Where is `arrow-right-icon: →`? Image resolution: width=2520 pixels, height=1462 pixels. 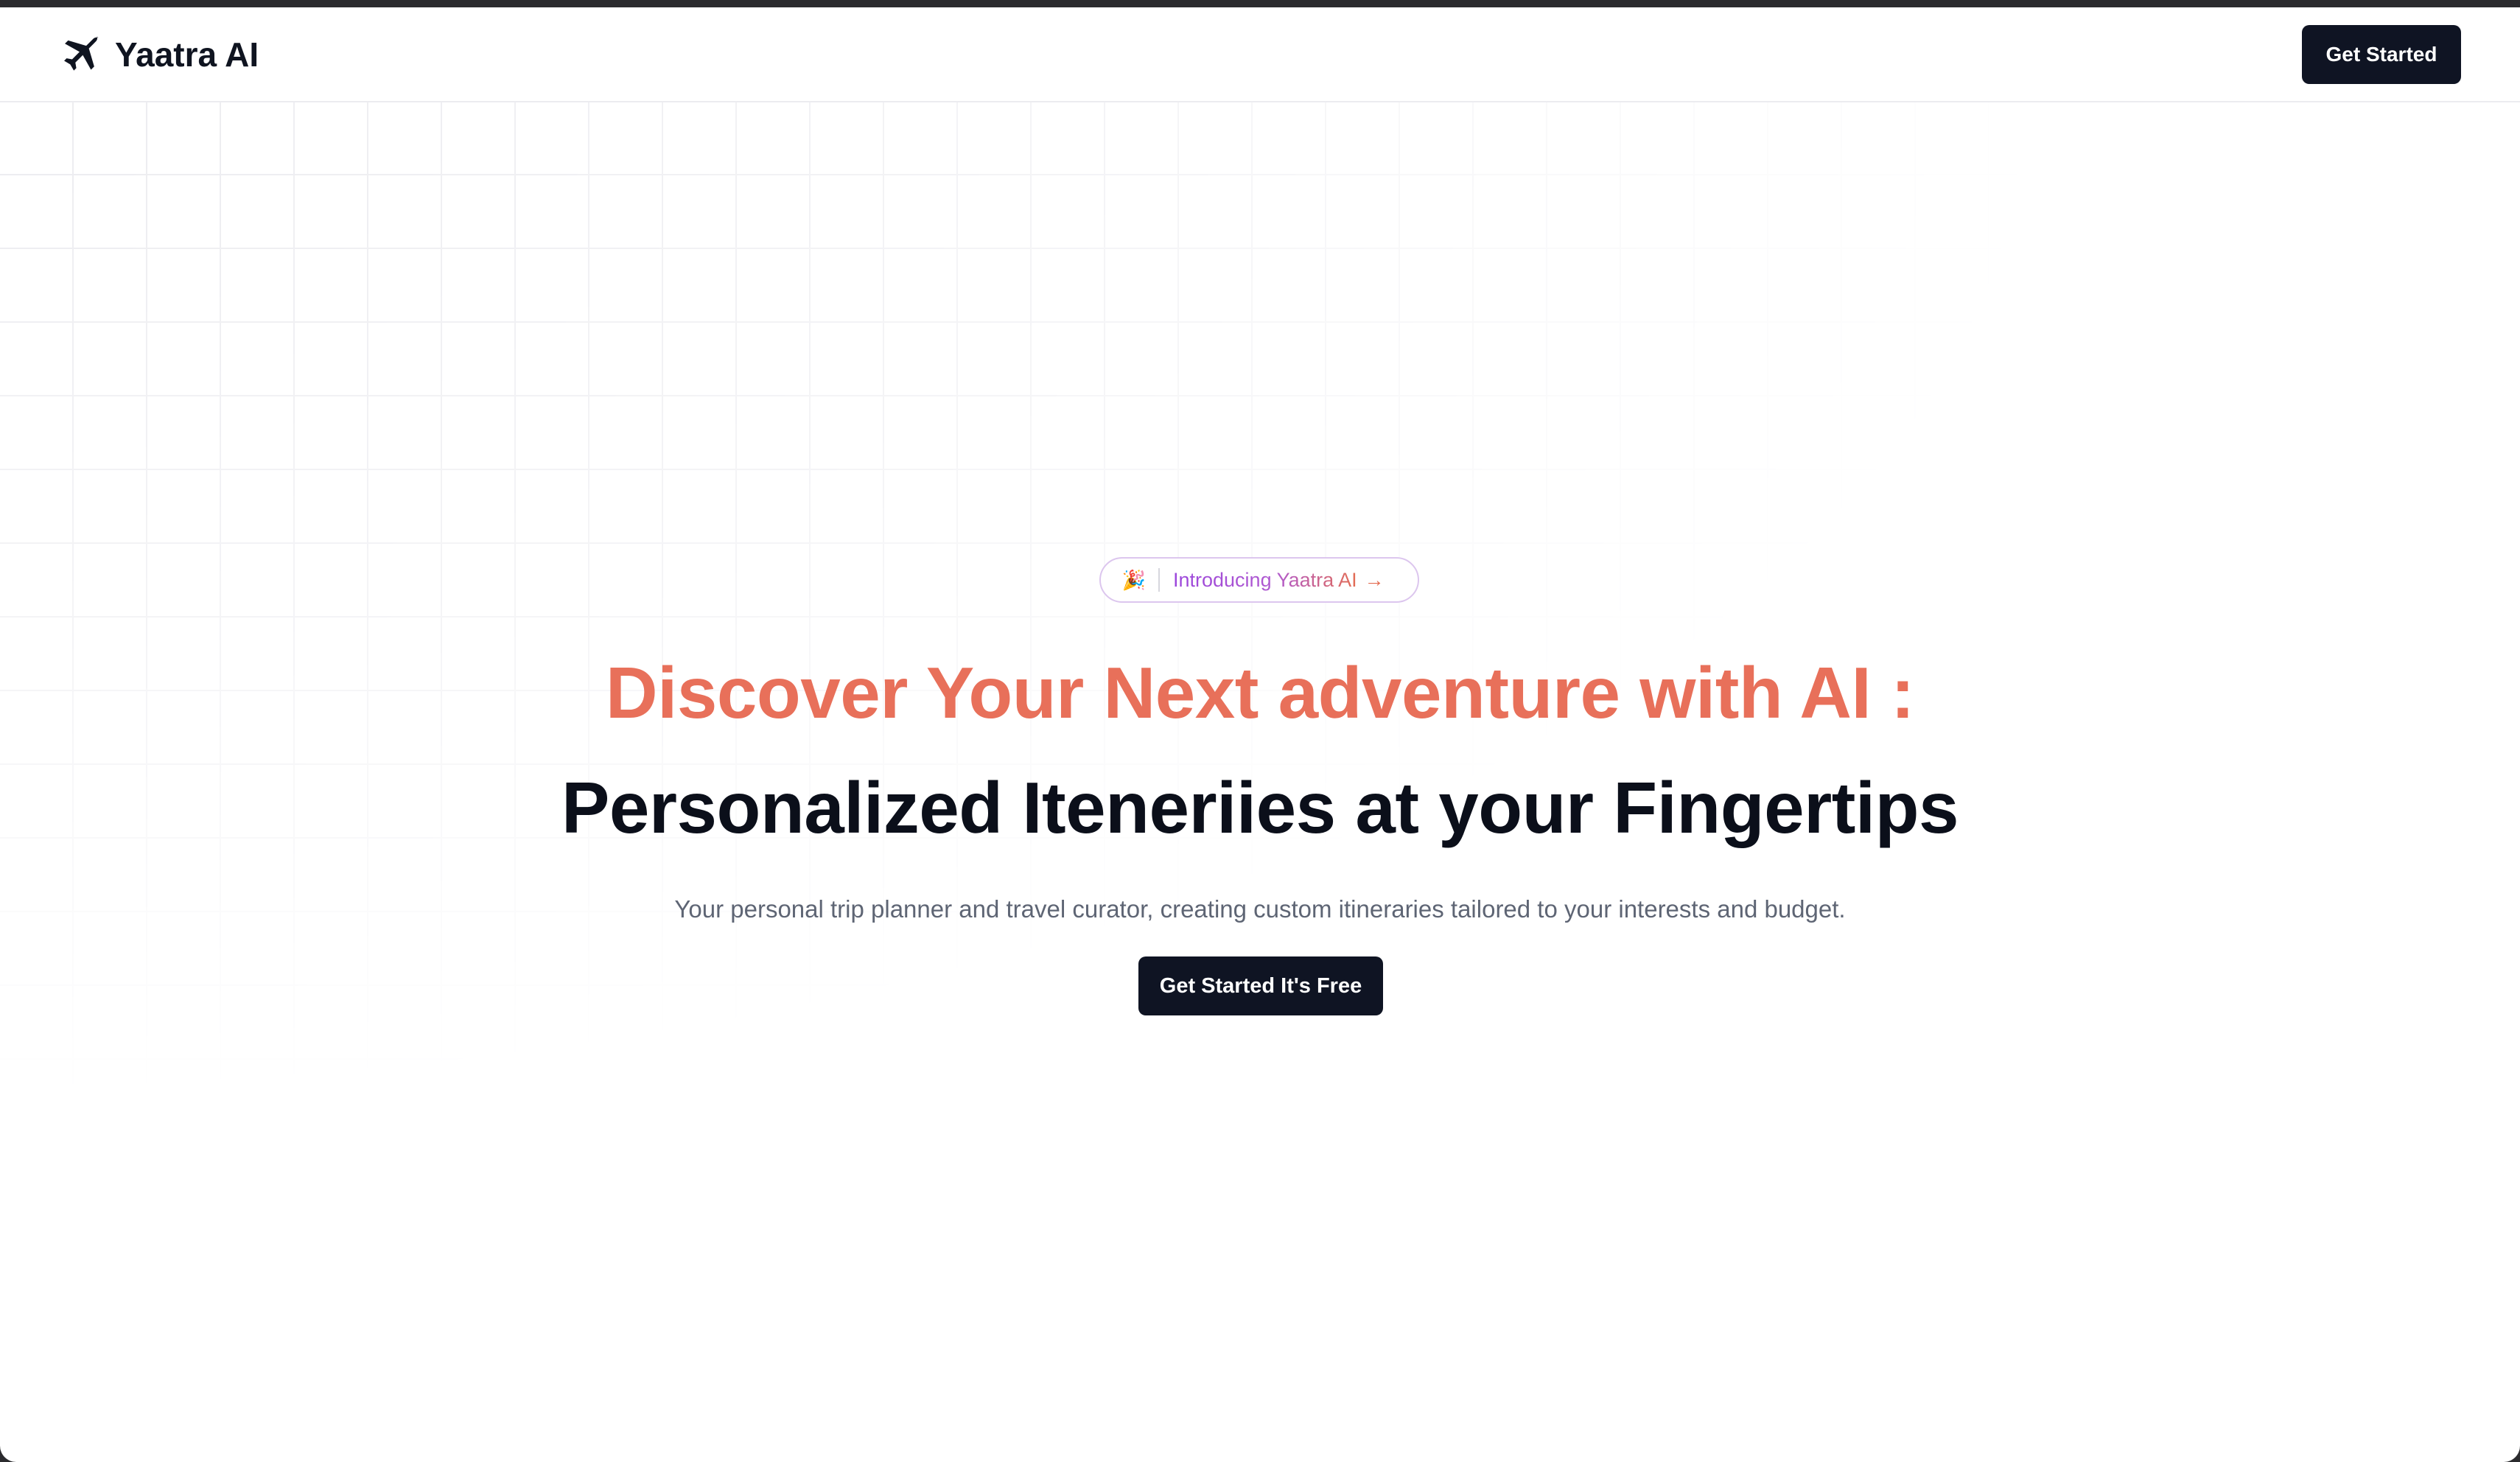 arrow-right-icon: → is located at coordinates (1374, 579).